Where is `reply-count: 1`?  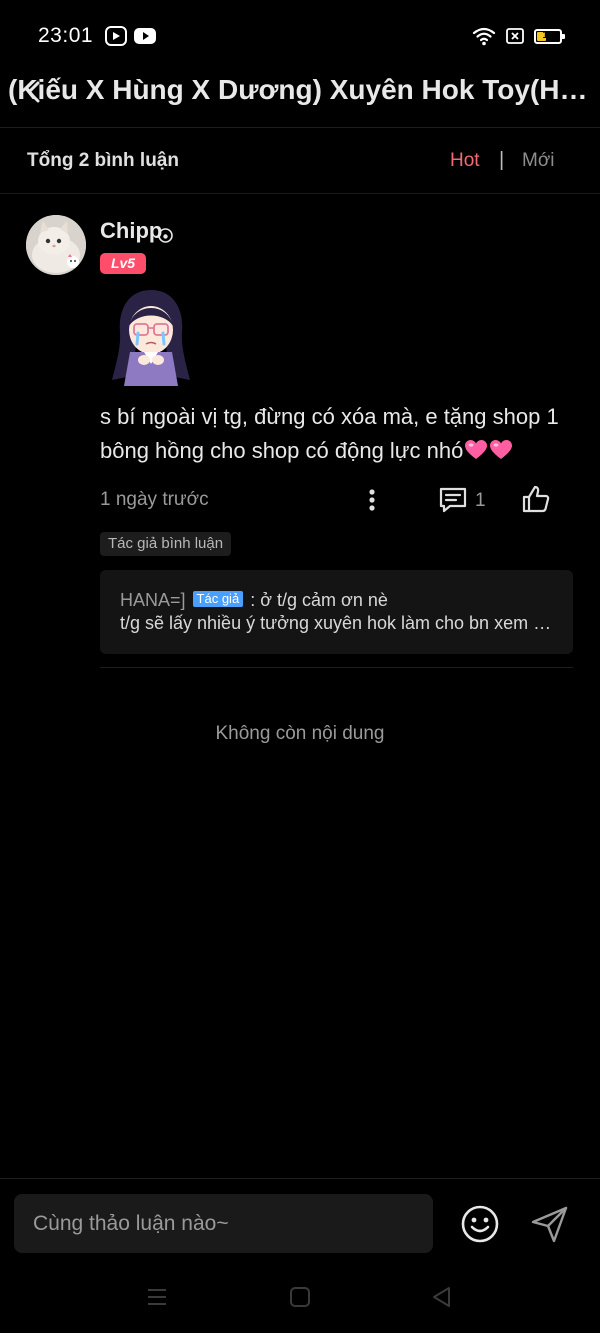
reply-count: 1 is located at coordinates (480, 500).